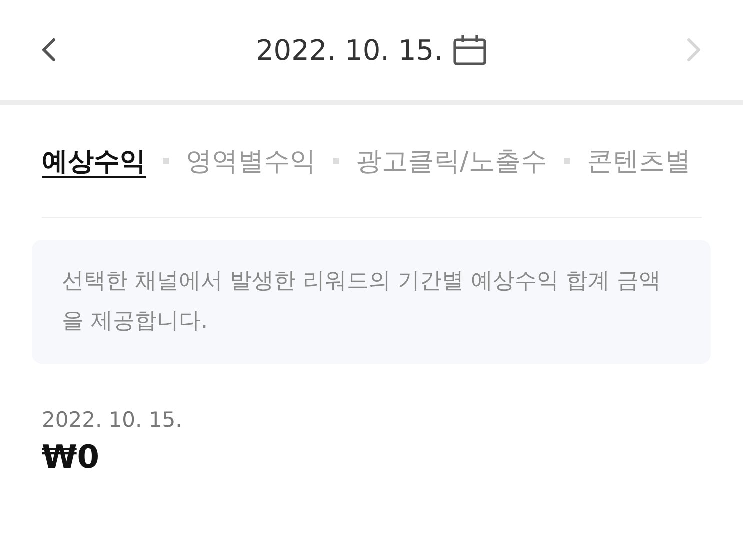 This screenshot has height=551, width=743. What do you see at coordinates (251, 161) in the screenshot?
I see `tab: 영역별수익` at bounding box center [251, 161].